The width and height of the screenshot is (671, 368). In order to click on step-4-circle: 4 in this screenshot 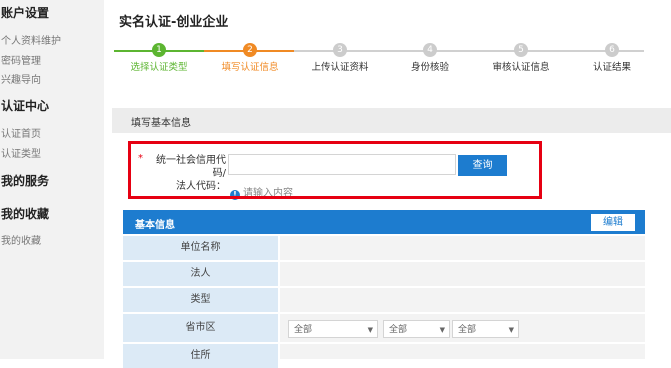, I will do `click(430, 50)`.